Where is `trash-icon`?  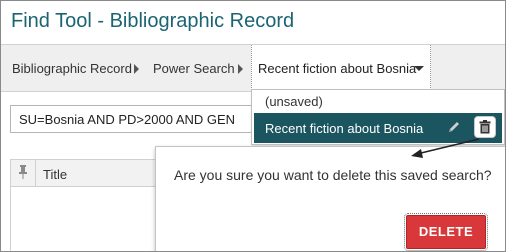 trash-icon is located at coordinates (485, 127).